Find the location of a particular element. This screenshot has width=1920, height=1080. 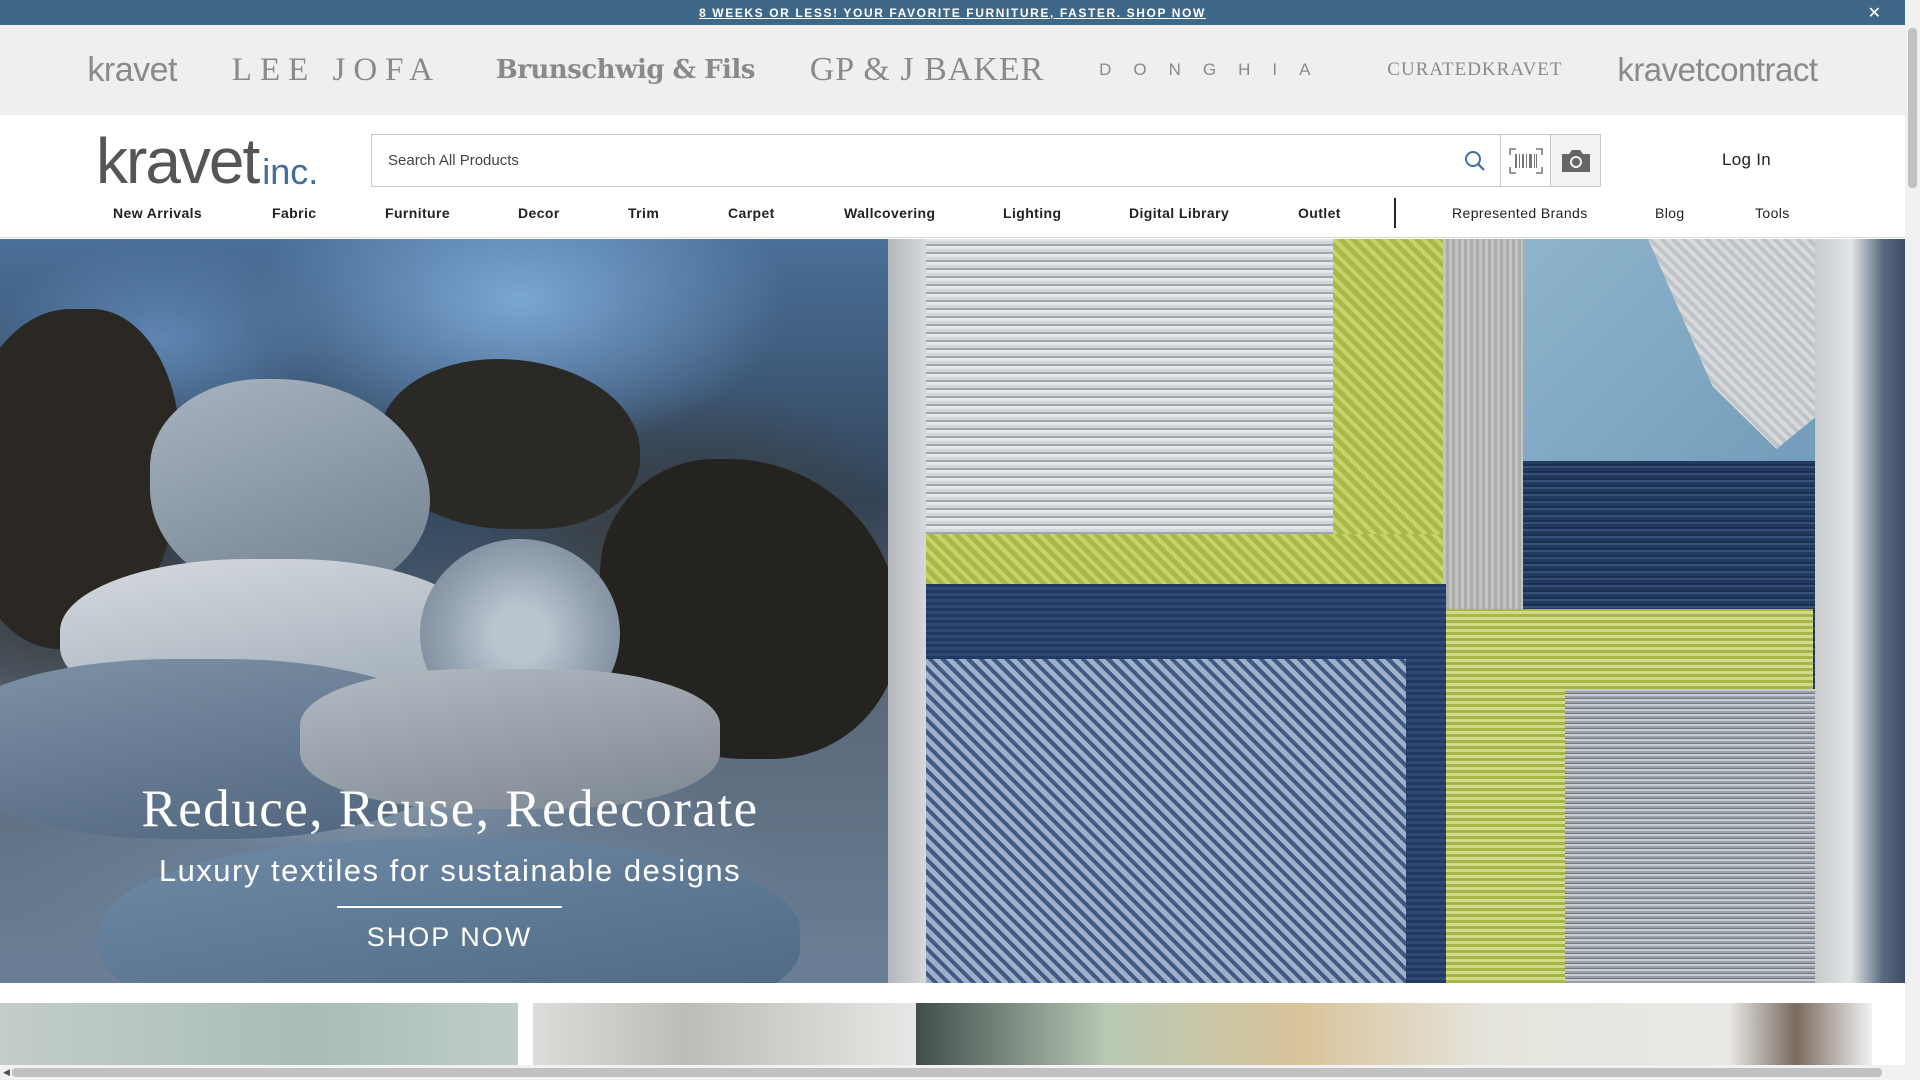

brand-donghia: DONGHIA is located at coordinates (1215, 70).